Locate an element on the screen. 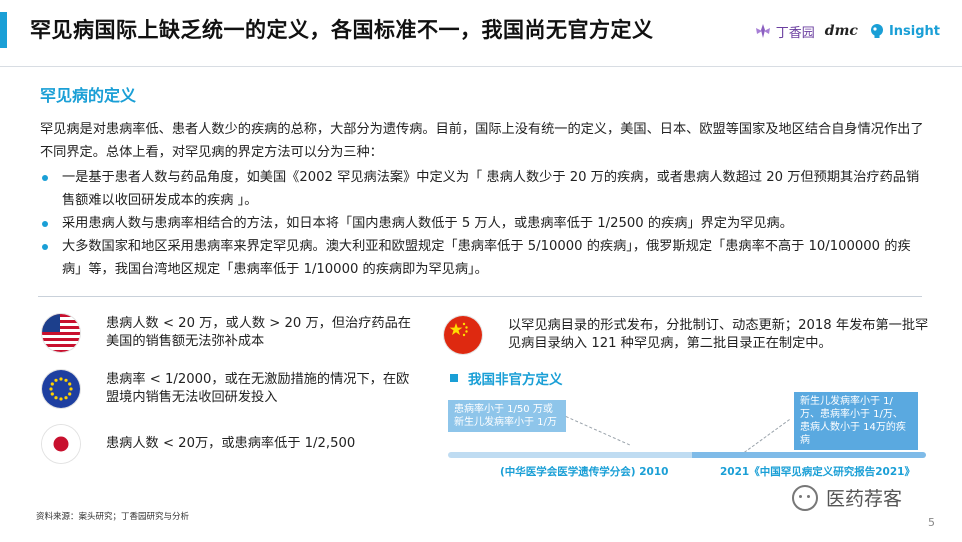 Image resolution: width=962 pixels, height=542 pixels. timeline-bar is located at coordinates (687, 455).